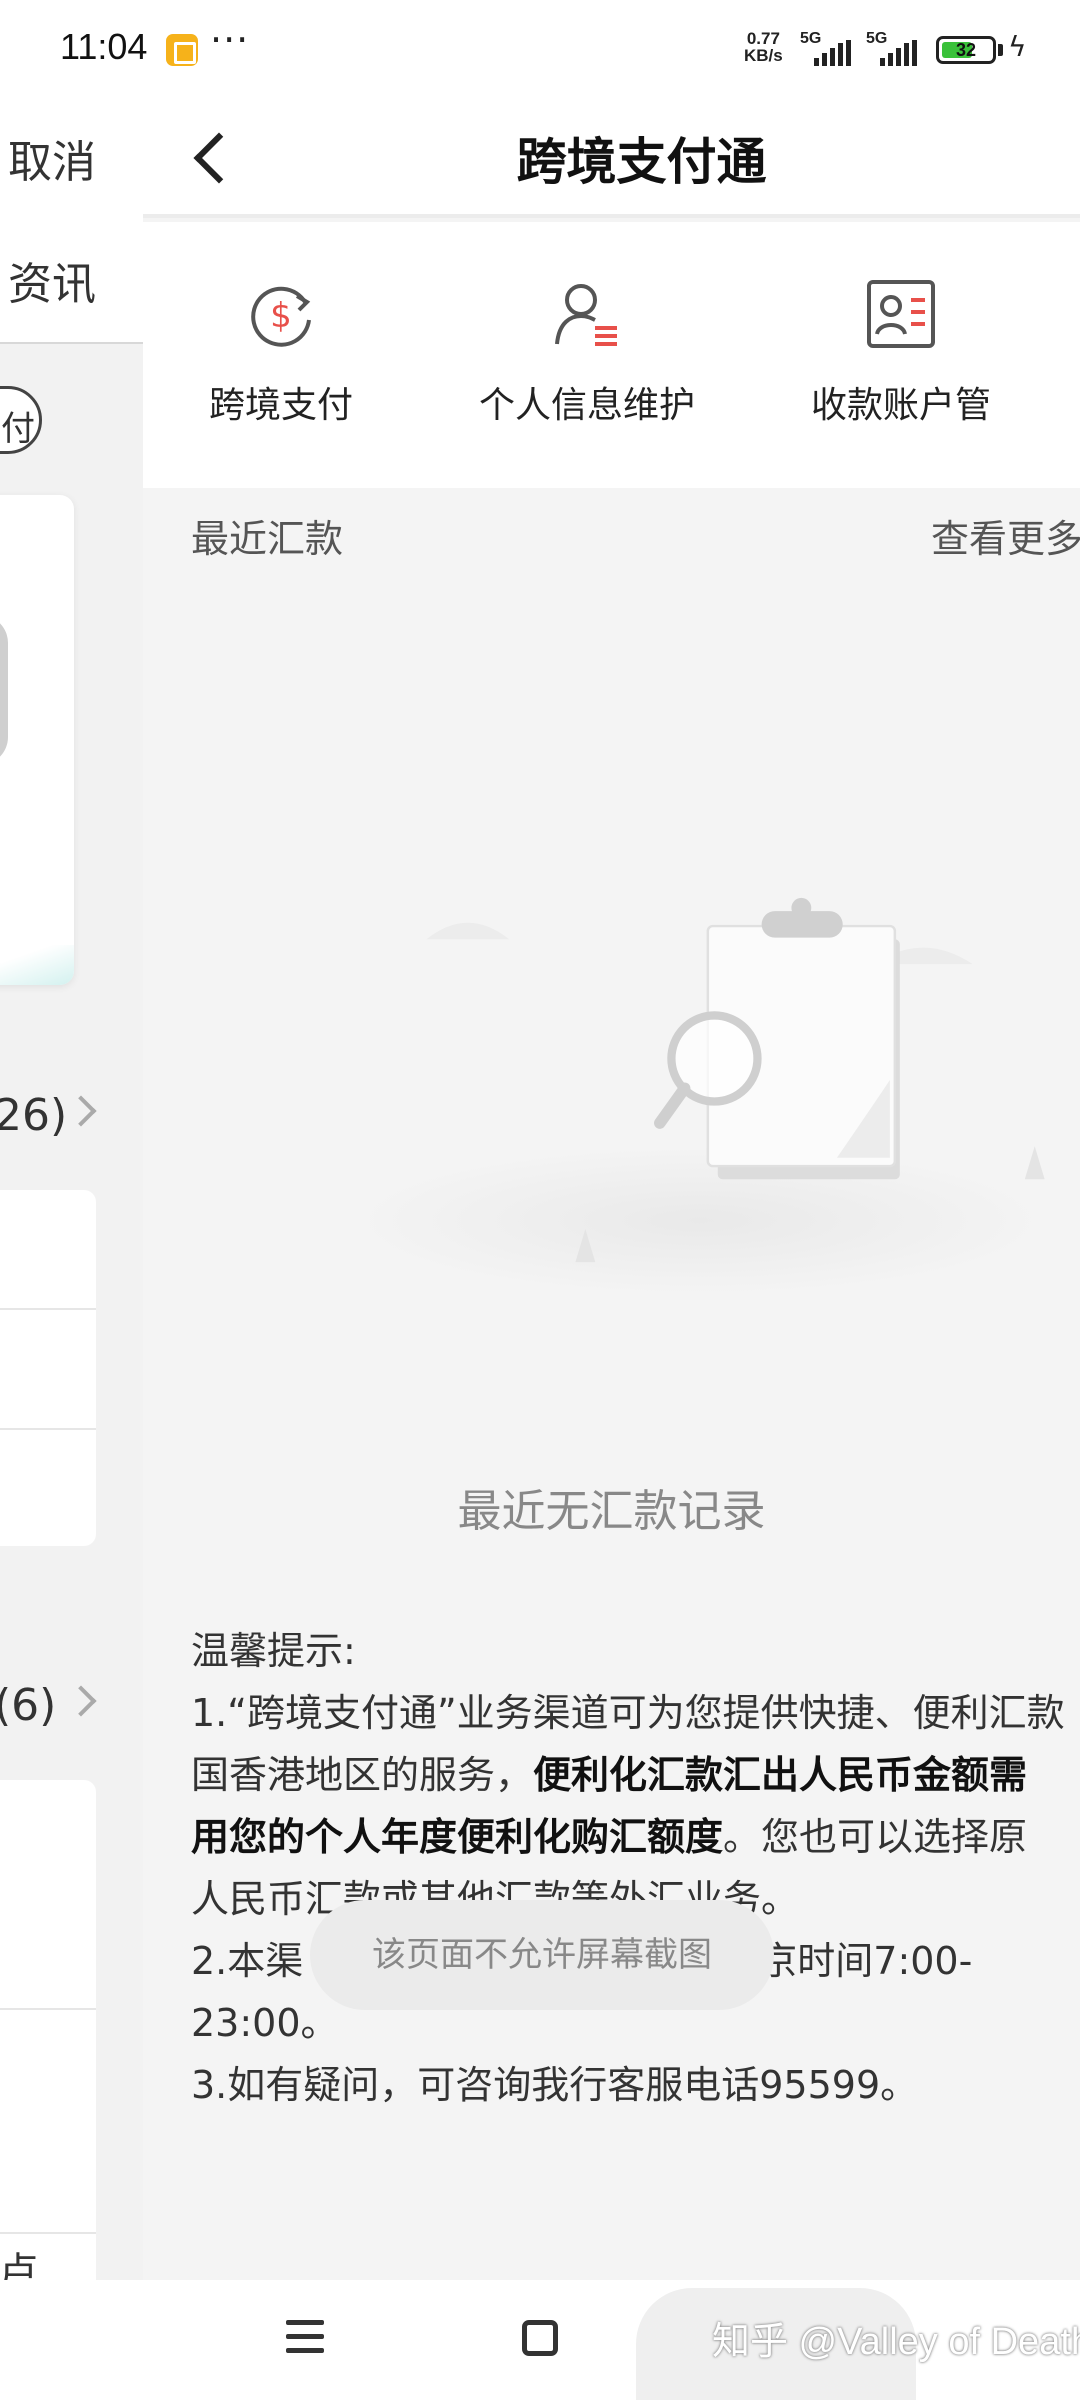  I want to click on promo-card, so click(37, 740).